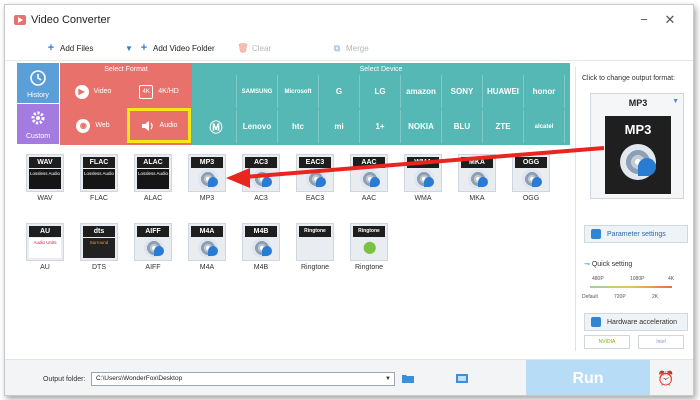  I want to click on minimize-button: −, so click(644, 20).